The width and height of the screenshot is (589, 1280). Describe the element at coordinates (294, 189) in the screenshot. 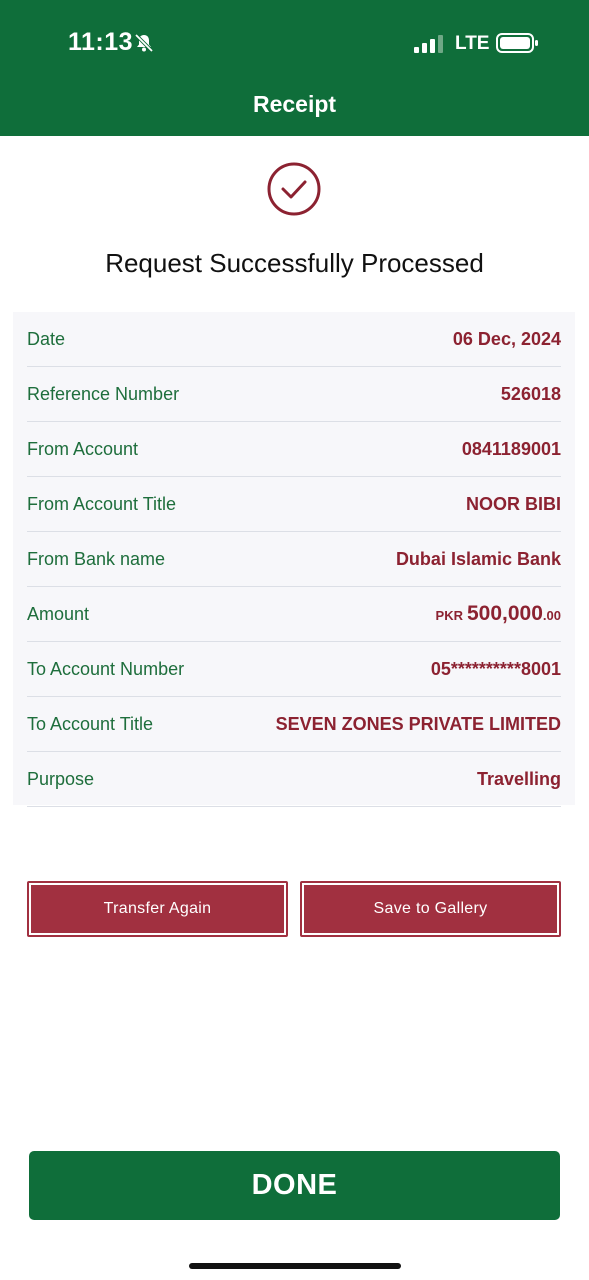

I see `check-circle-icon` at that location.